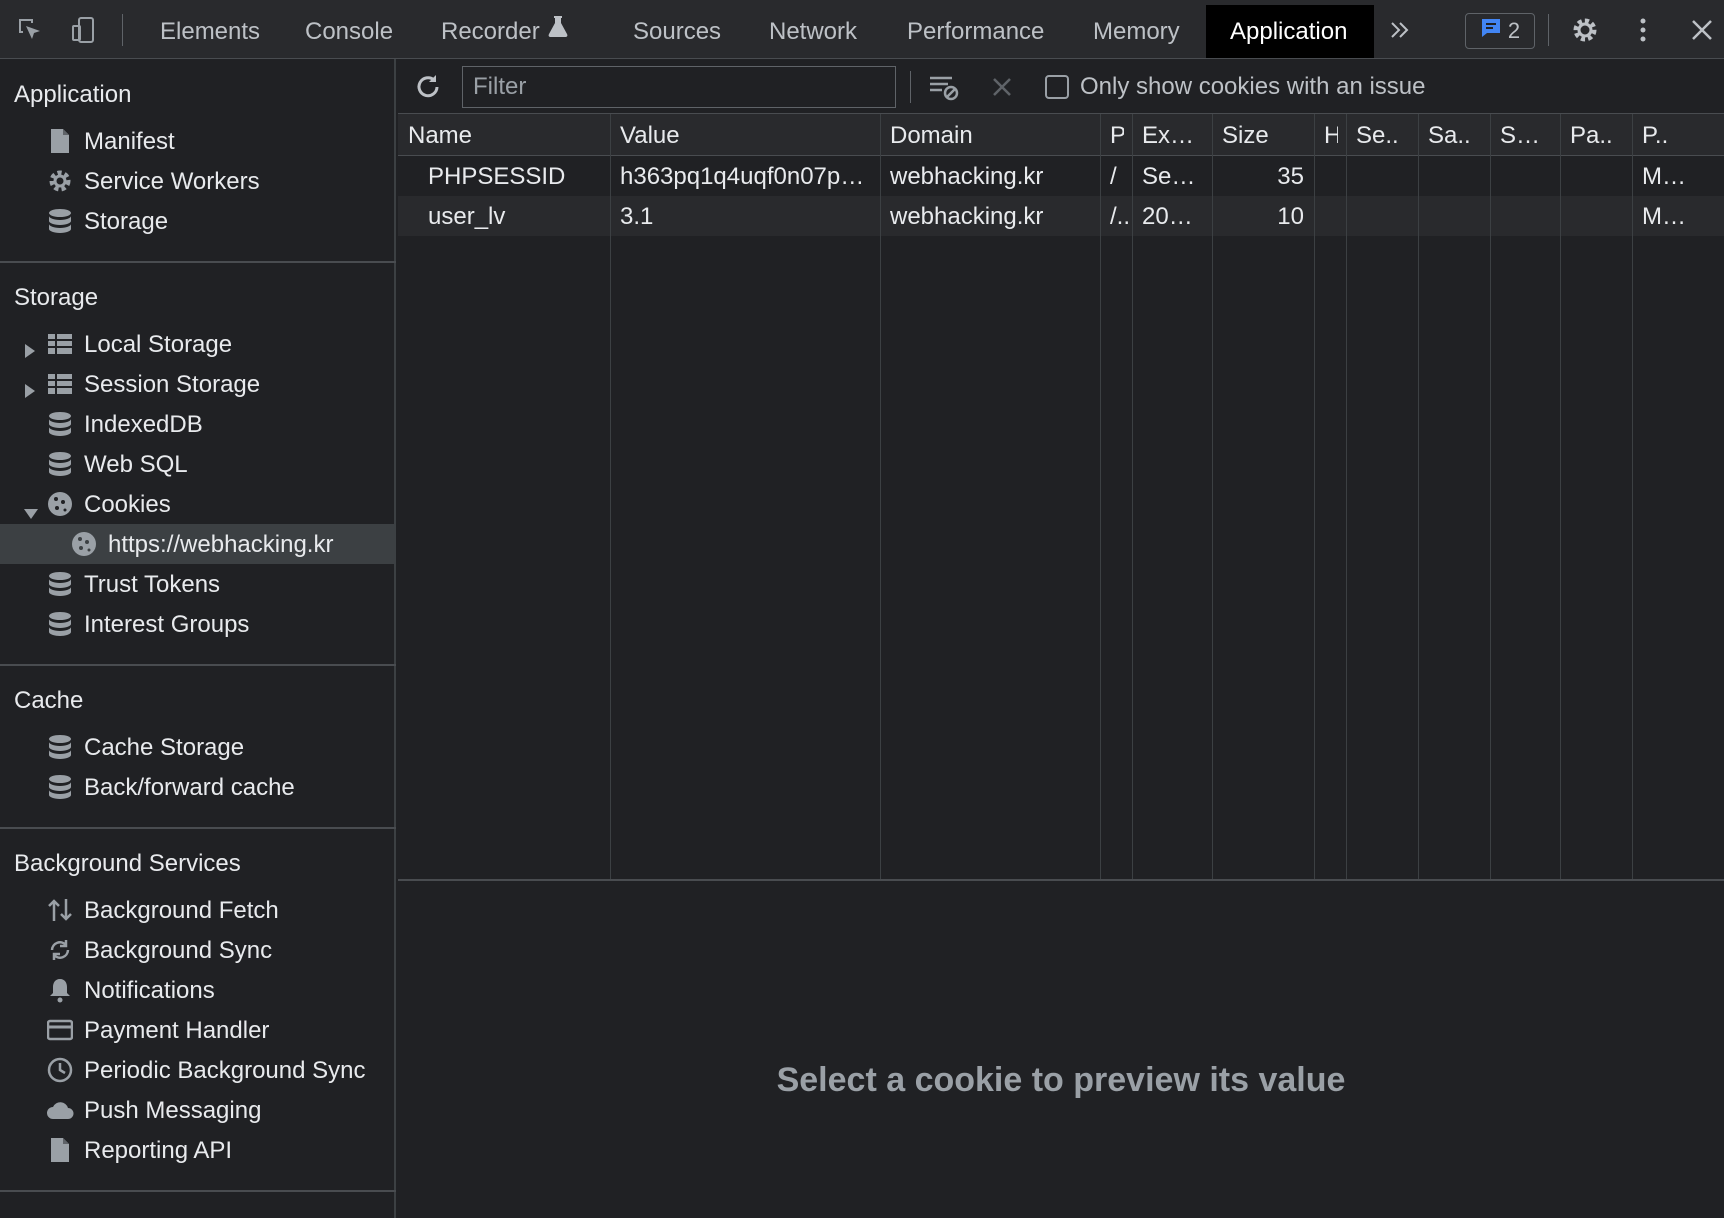  What do you see at coordinates (198, 910) in the screenshot?
I see `sidebar-item-background-fetch: Background Fetch` at bounding box center [198, 910].